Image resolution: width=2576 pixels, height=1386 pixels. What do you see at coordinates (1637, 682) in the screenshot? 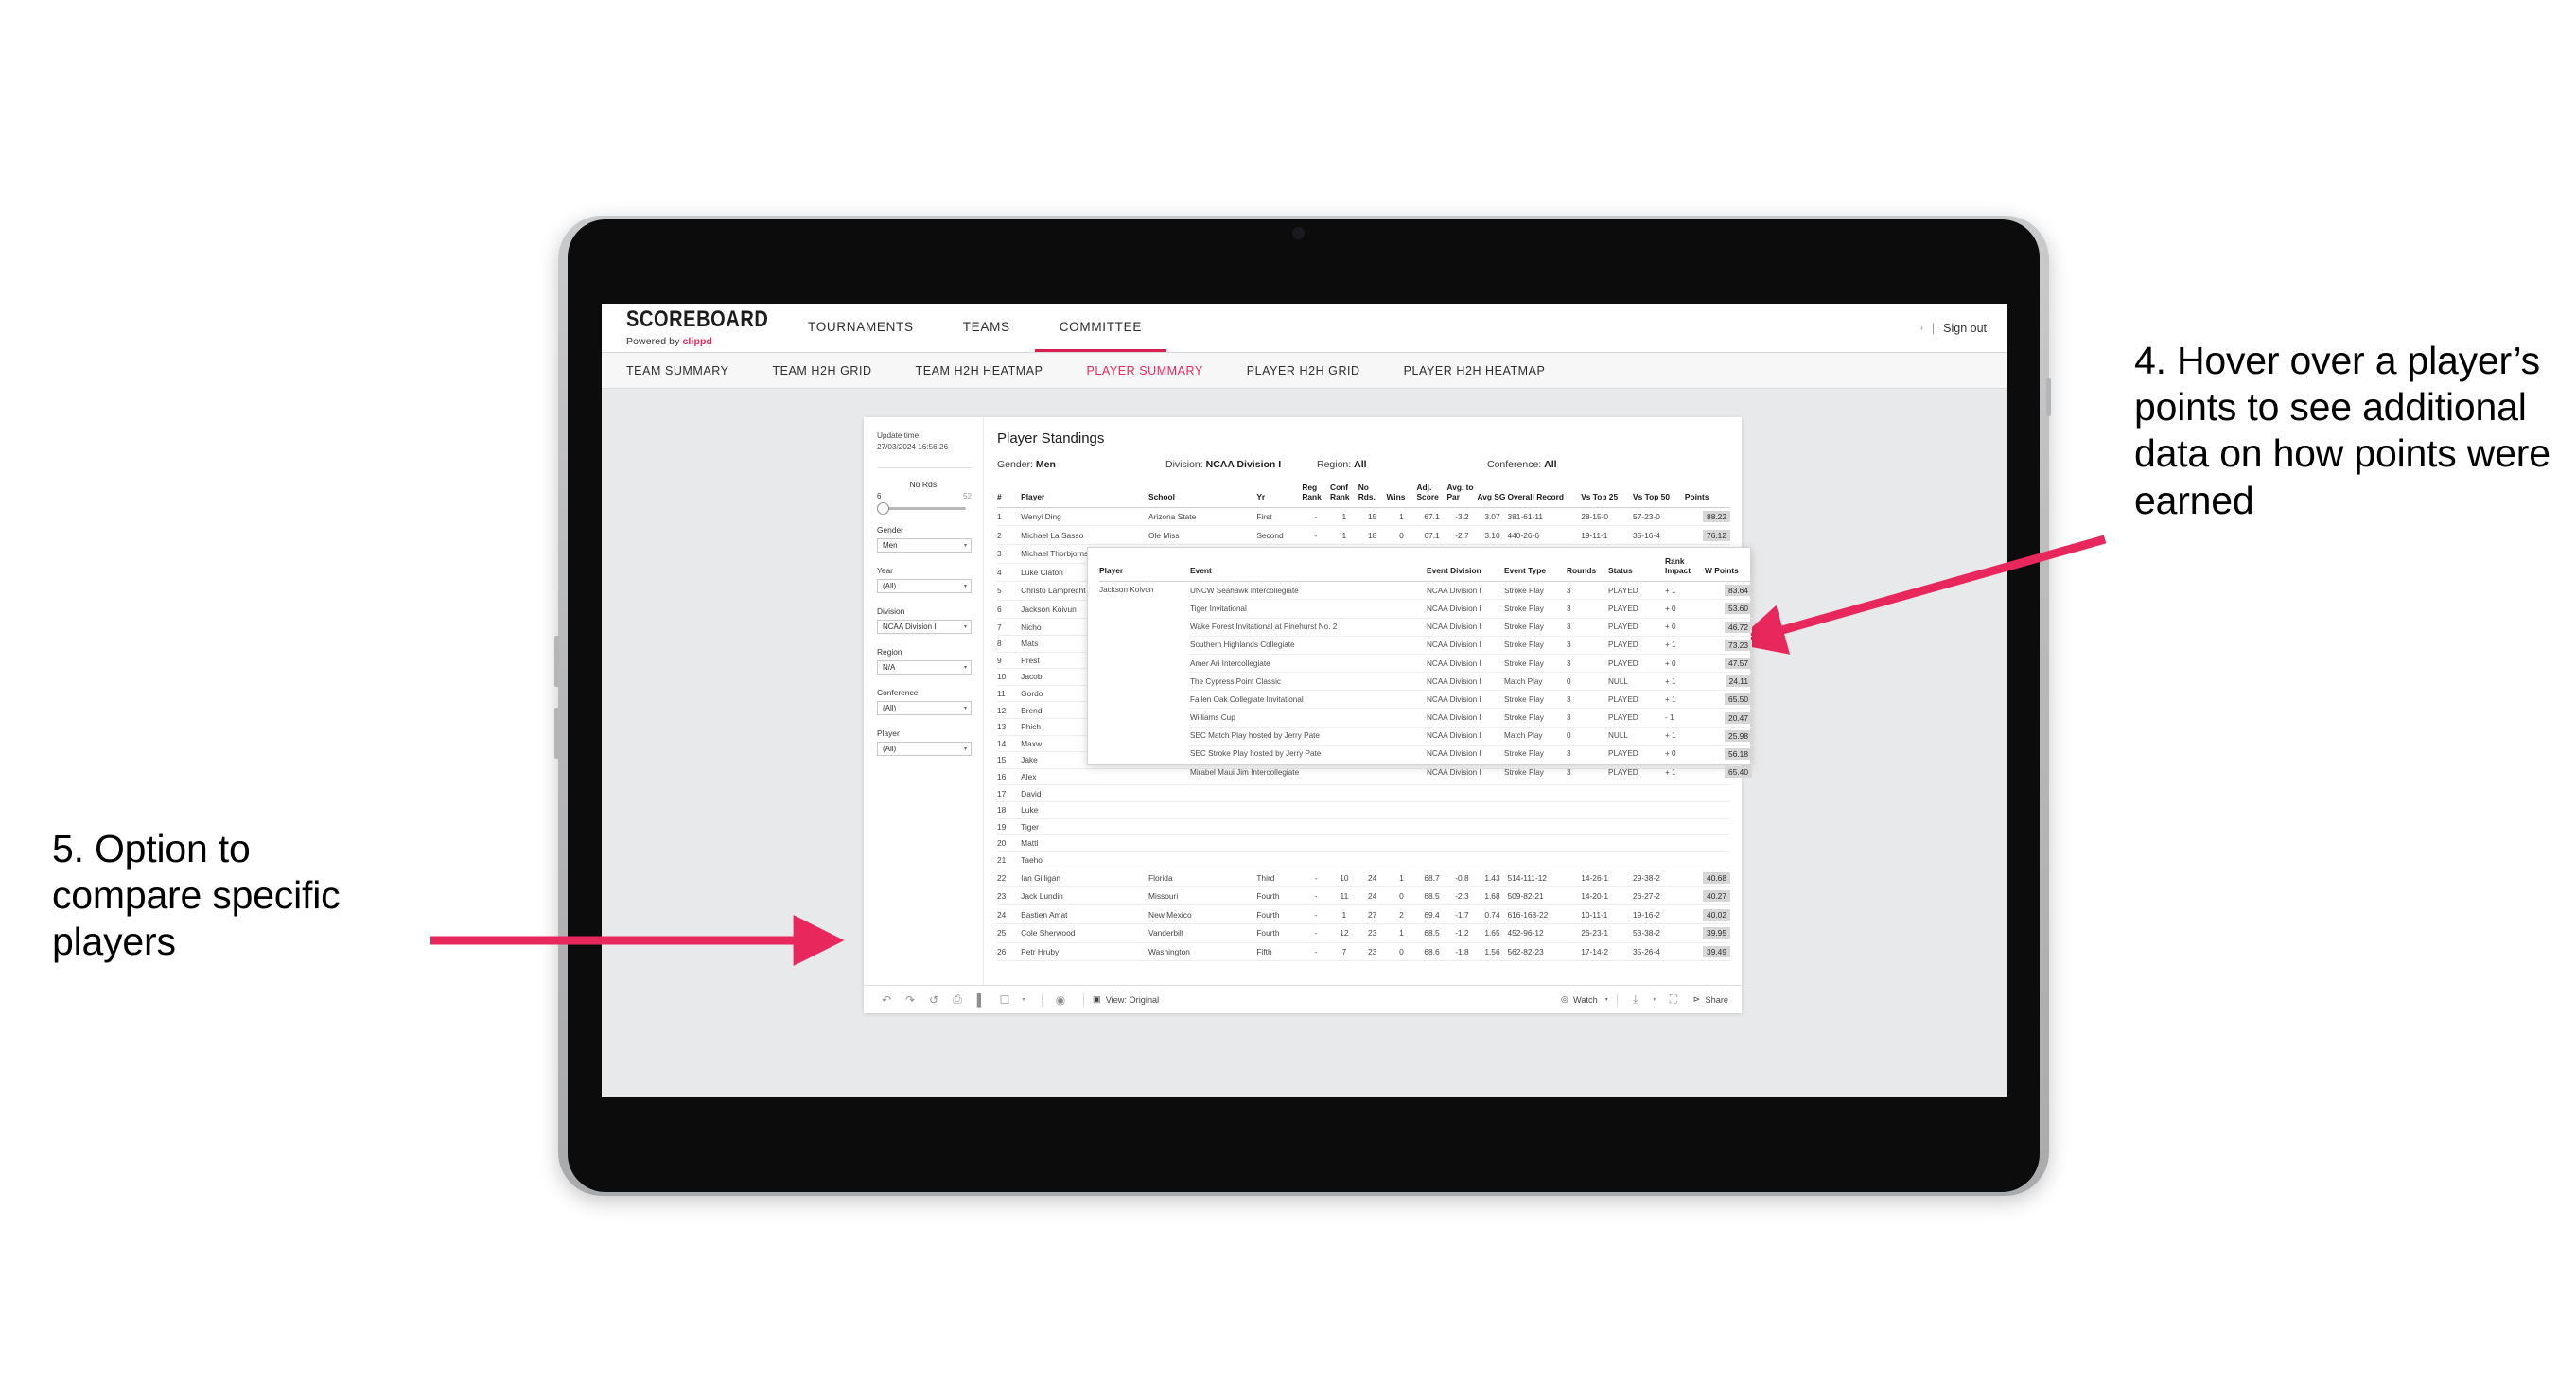
I see `tt-cell-status: NULL` at bounding box center [1637, 682].